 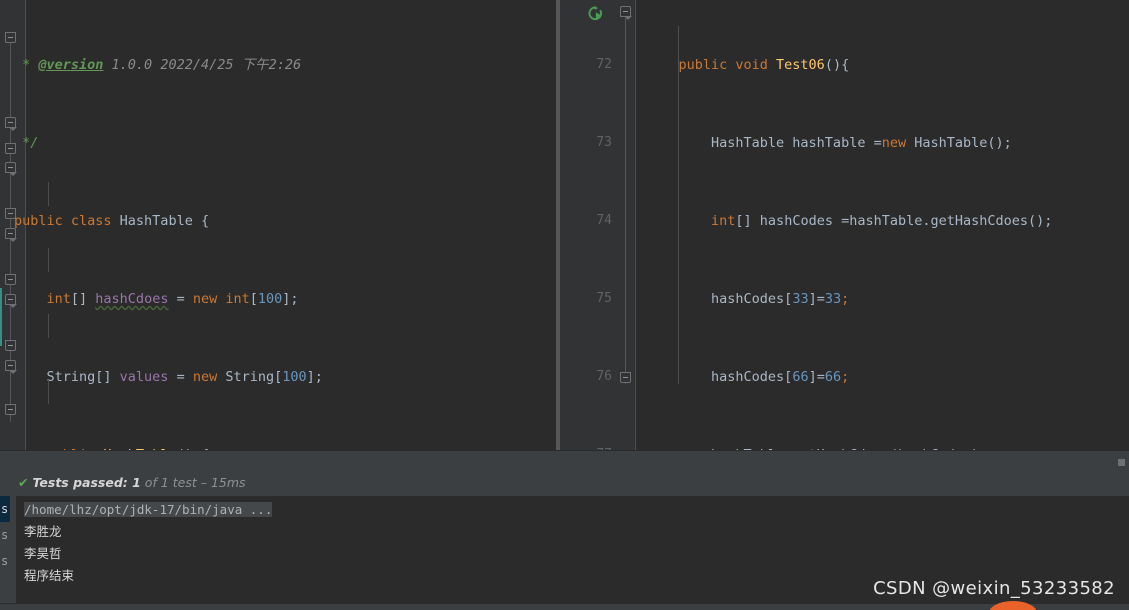 What do you see at coordinates (844, 377) in the screenshot?
I see `code-line: 76 hashCodes[66]=66;` at bounding box center [844, 377].